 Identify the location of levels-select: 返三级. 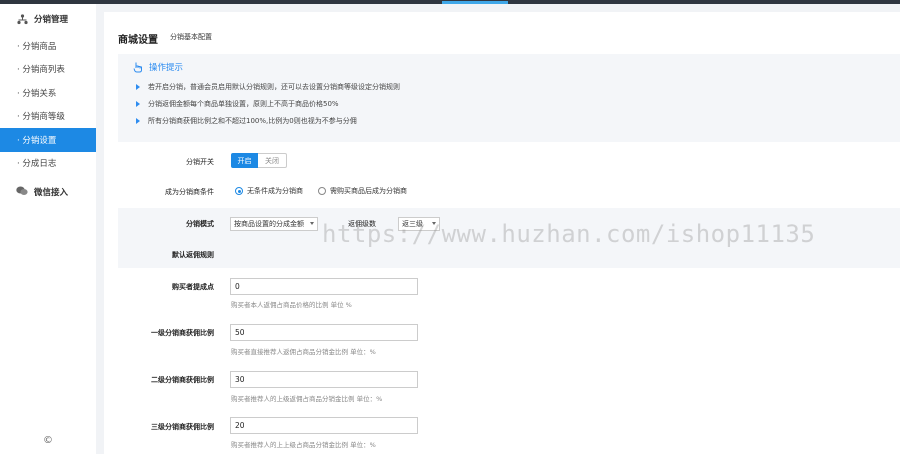
(419, 224).